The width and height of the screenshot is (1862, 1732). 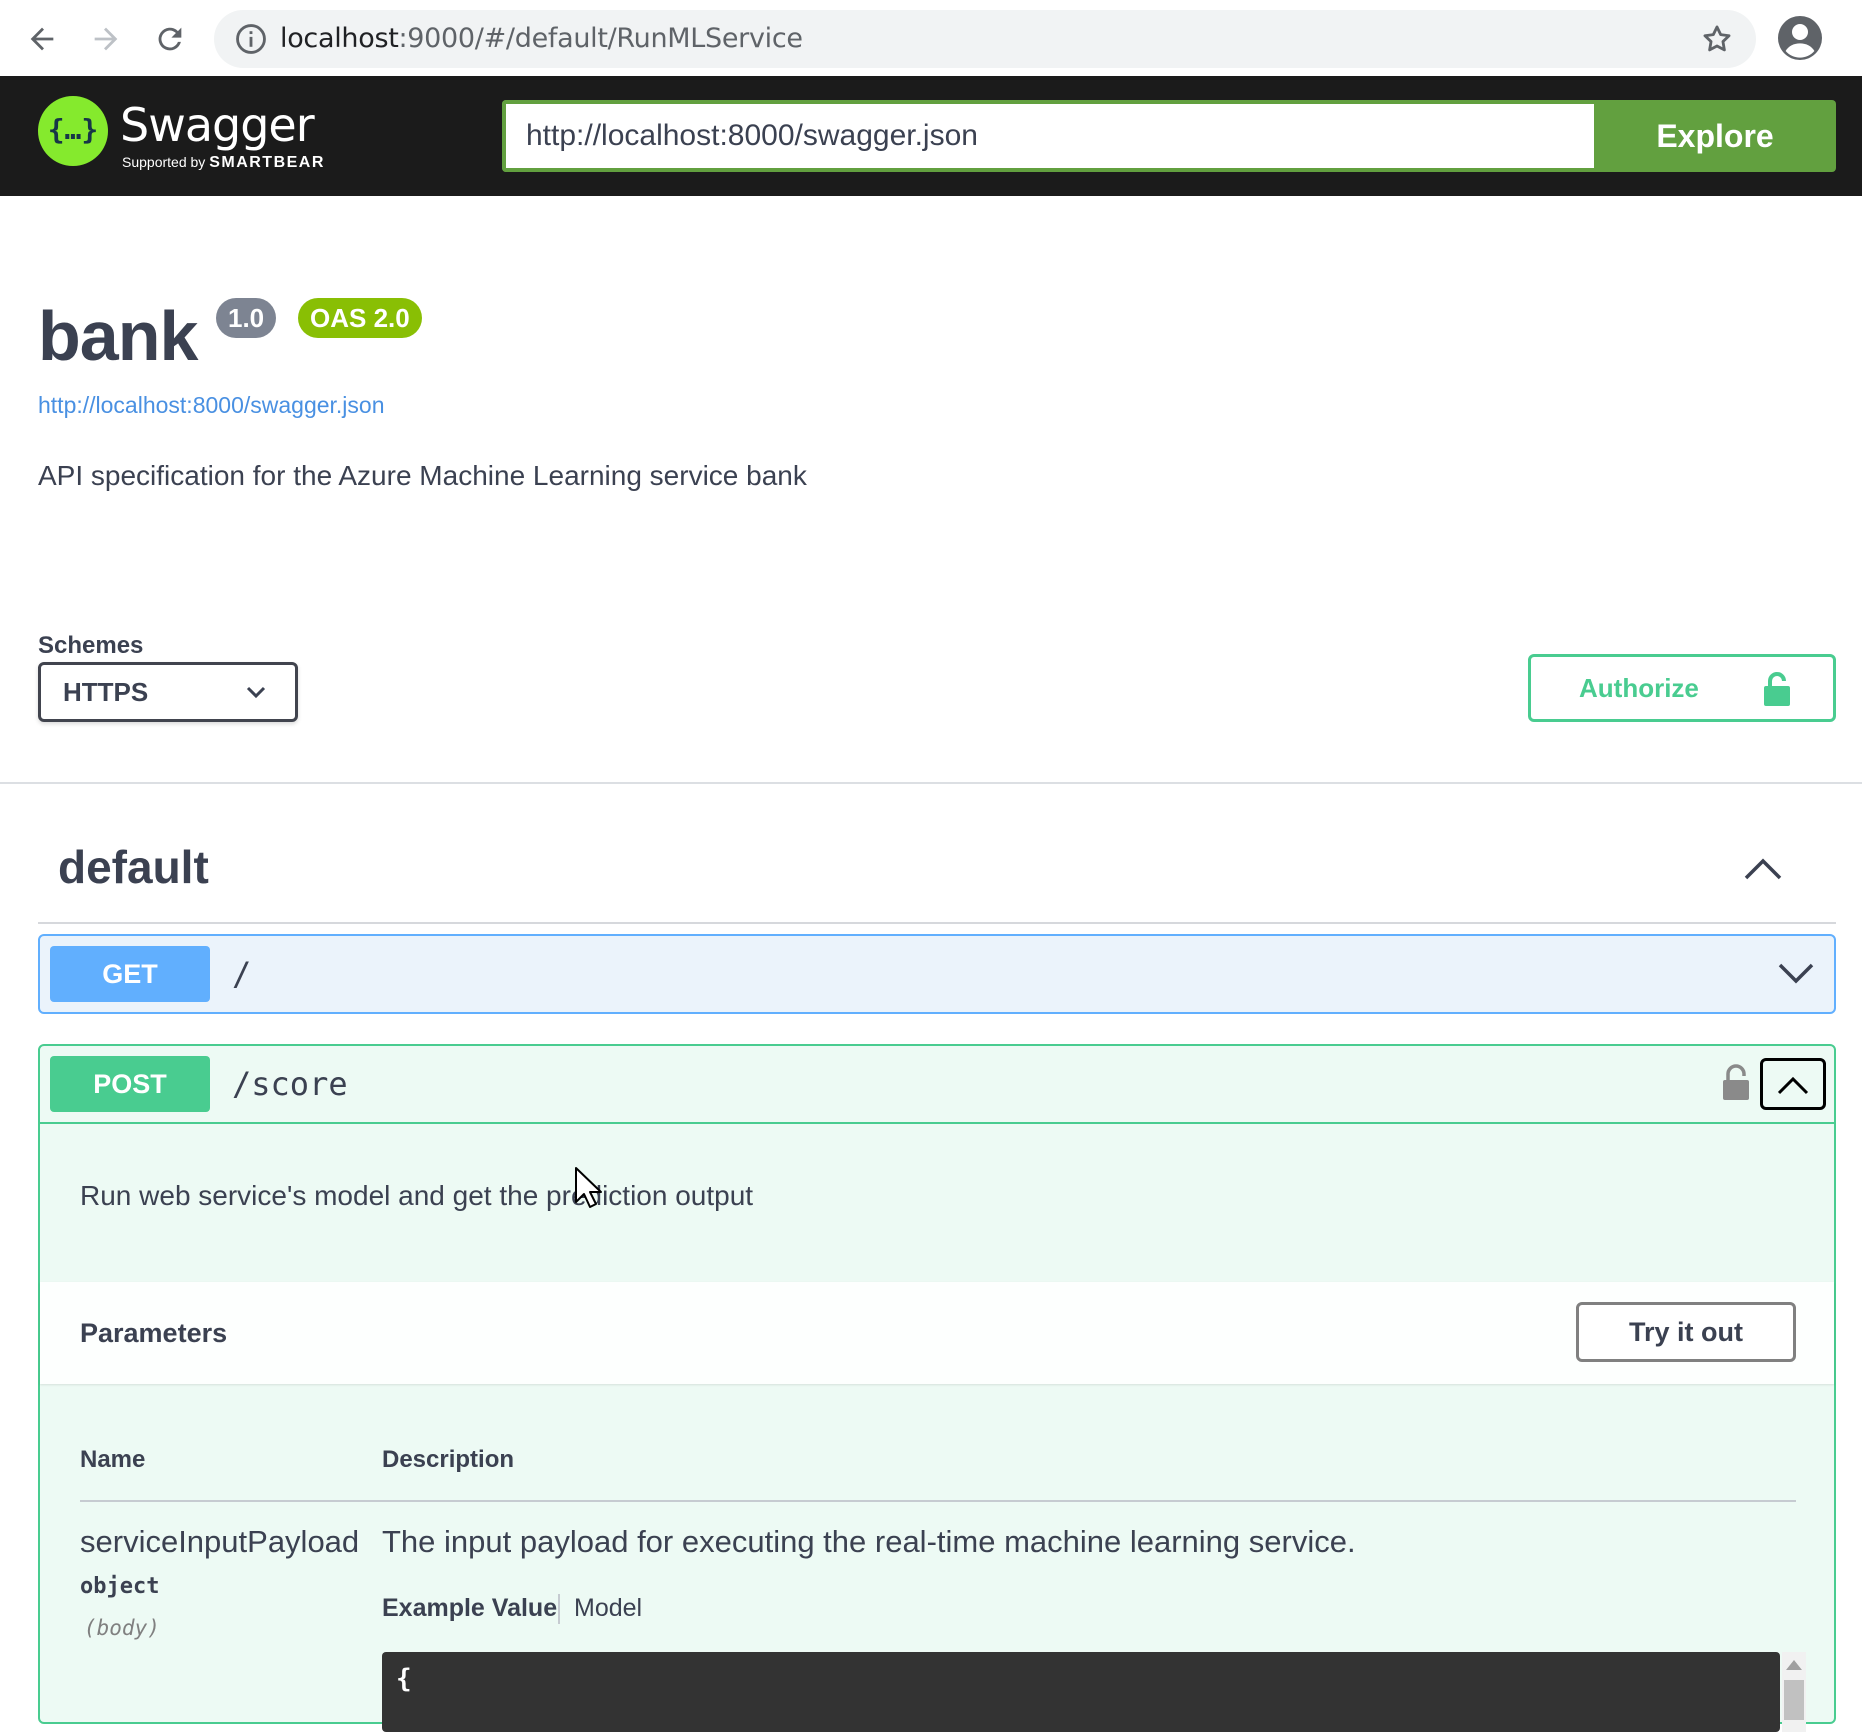 I want to click on tab-model: Model, so click(x=608, y=1608).